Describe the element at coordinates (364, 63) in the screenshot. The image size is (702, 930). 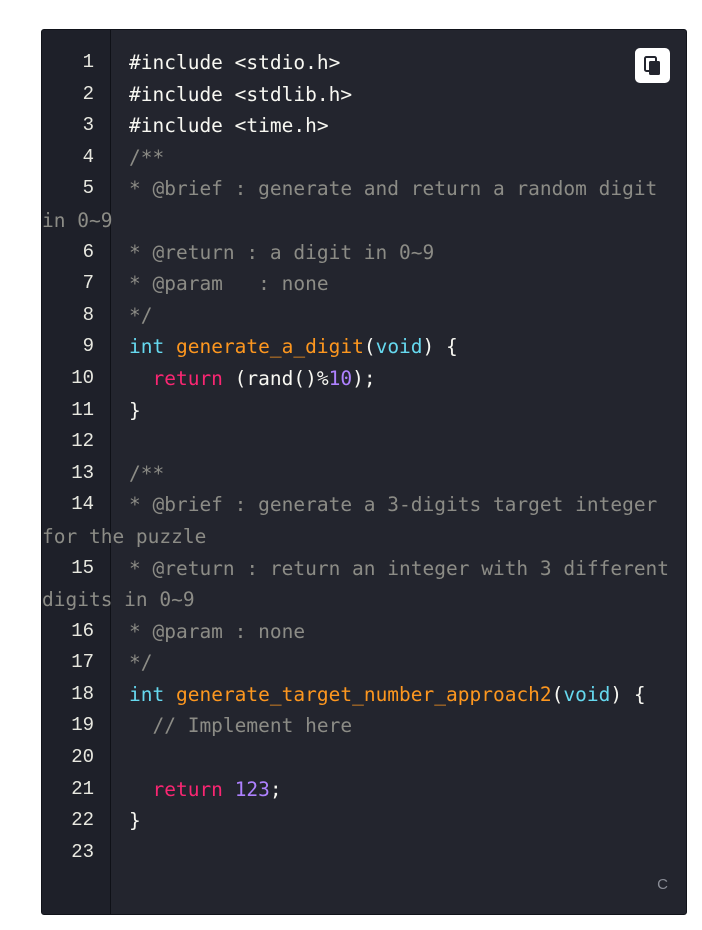
I see `code-line: 1 #include <stdio.h>` at that location.